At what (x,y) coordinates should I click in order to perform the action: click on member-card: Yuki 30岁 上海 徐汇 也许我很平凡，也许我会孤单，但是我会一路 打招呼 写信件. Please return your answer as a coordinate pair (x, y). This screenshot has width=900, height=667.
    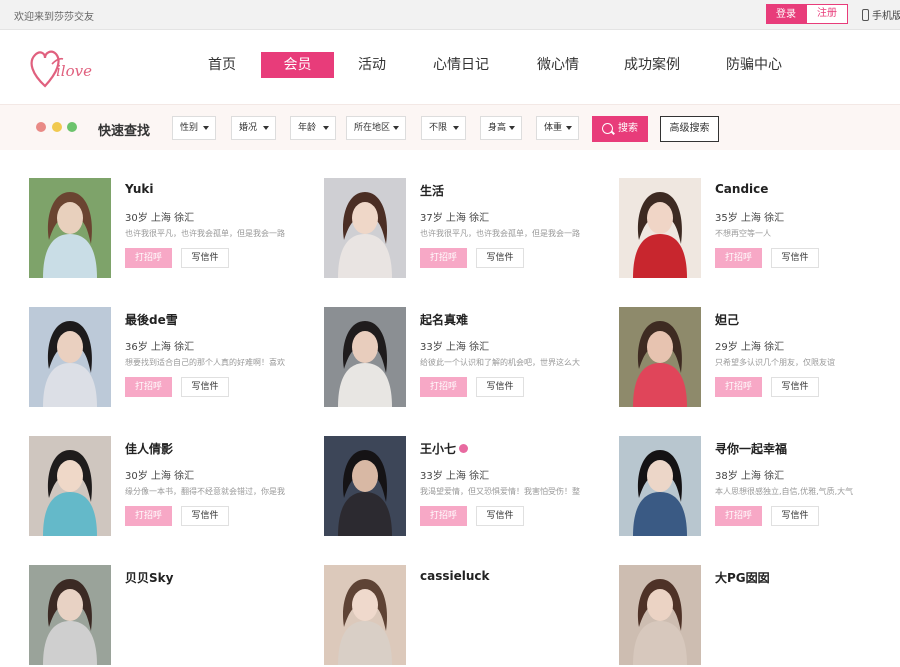
    Looking at the image, I should click on (171, 229).